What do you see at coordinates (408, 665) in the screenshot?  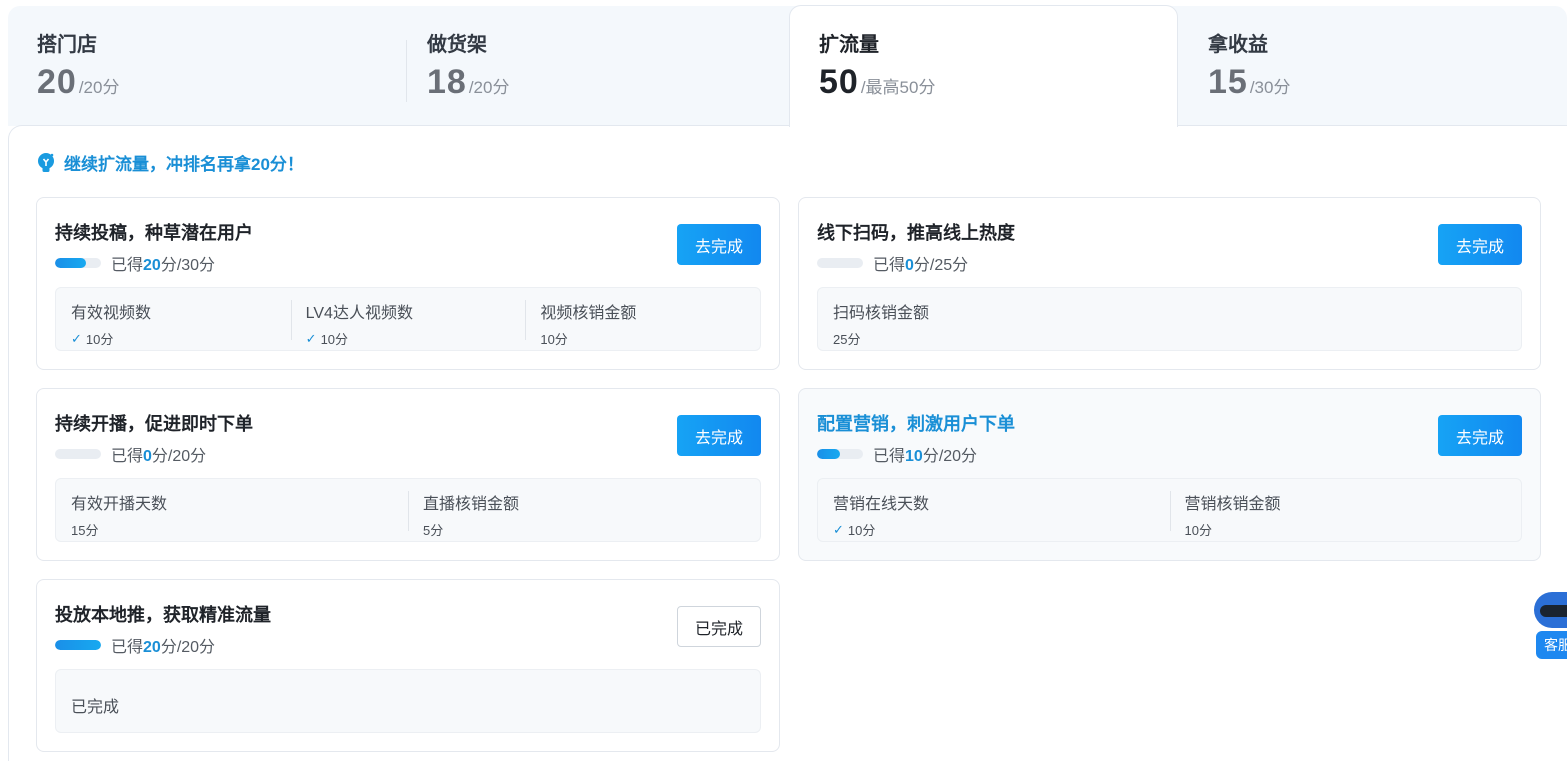 I see `task-card-local-promo: 投放本地推，获取精准流量 已得20分/20分 已完成 已完成` at bounding box center [408, 665].